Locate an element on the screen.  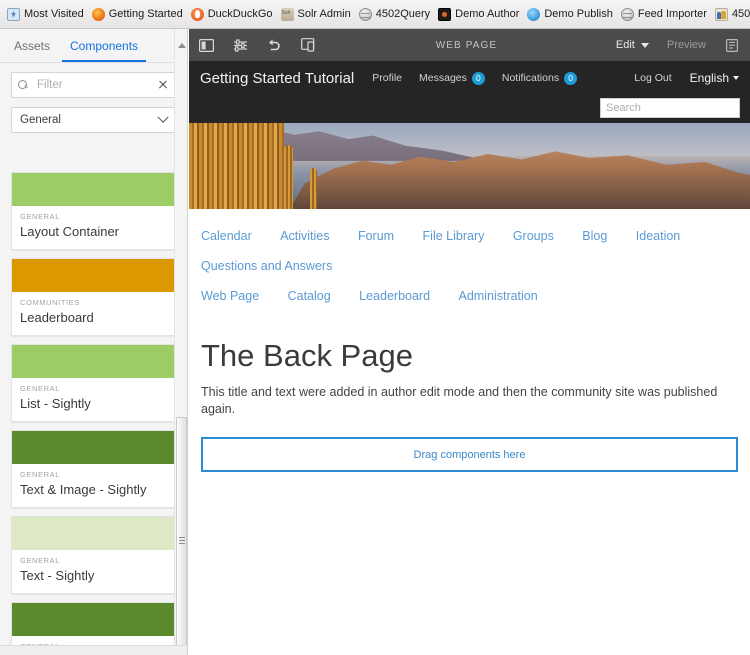
page-properties-icon is located at coordinates (240, 45).